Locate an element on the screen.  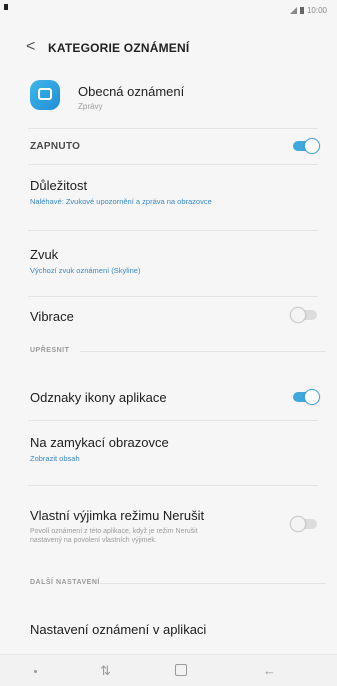
lockscreen-row: Na zamykací obrazovce Zobrazit obsah is located at coordinates (175, 449).